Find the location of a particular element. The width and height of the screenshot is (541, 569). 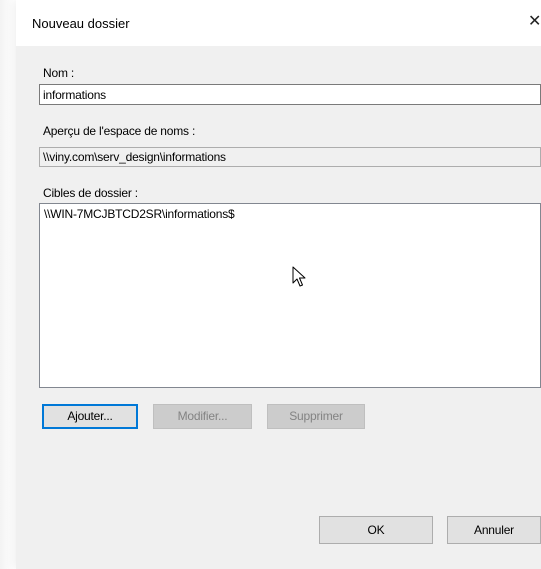

name-label: Nom : is located at coordinates (59, 73).